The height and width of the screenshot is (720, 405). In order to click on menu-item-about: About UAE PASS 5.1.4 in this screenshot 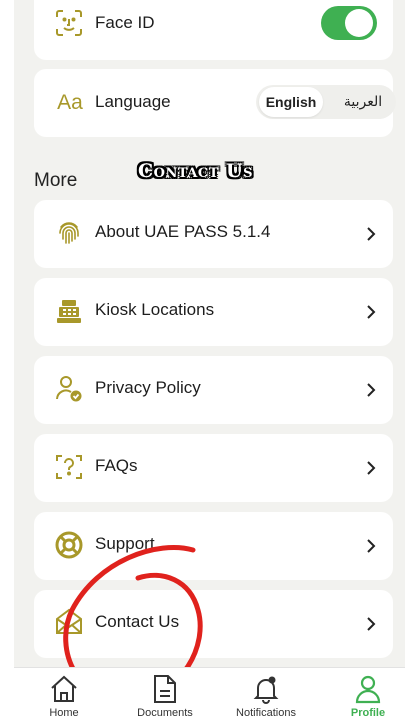, I will do `click(213, 234)`.